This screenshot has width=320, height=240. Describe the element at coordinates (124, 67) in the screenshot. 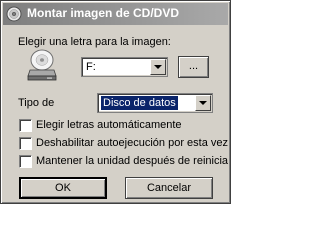

I see `drive-letter-dropdown: F:` at that location.